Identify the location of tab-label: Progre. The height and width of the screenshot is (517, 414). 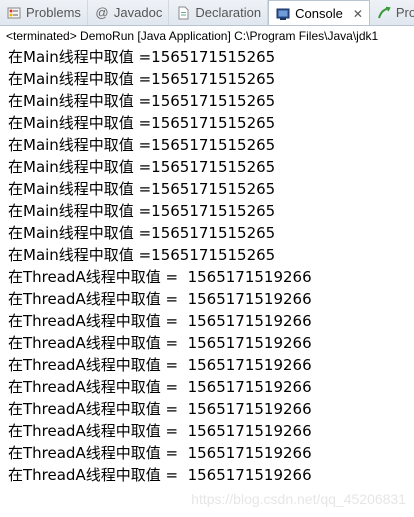
(404, 12).